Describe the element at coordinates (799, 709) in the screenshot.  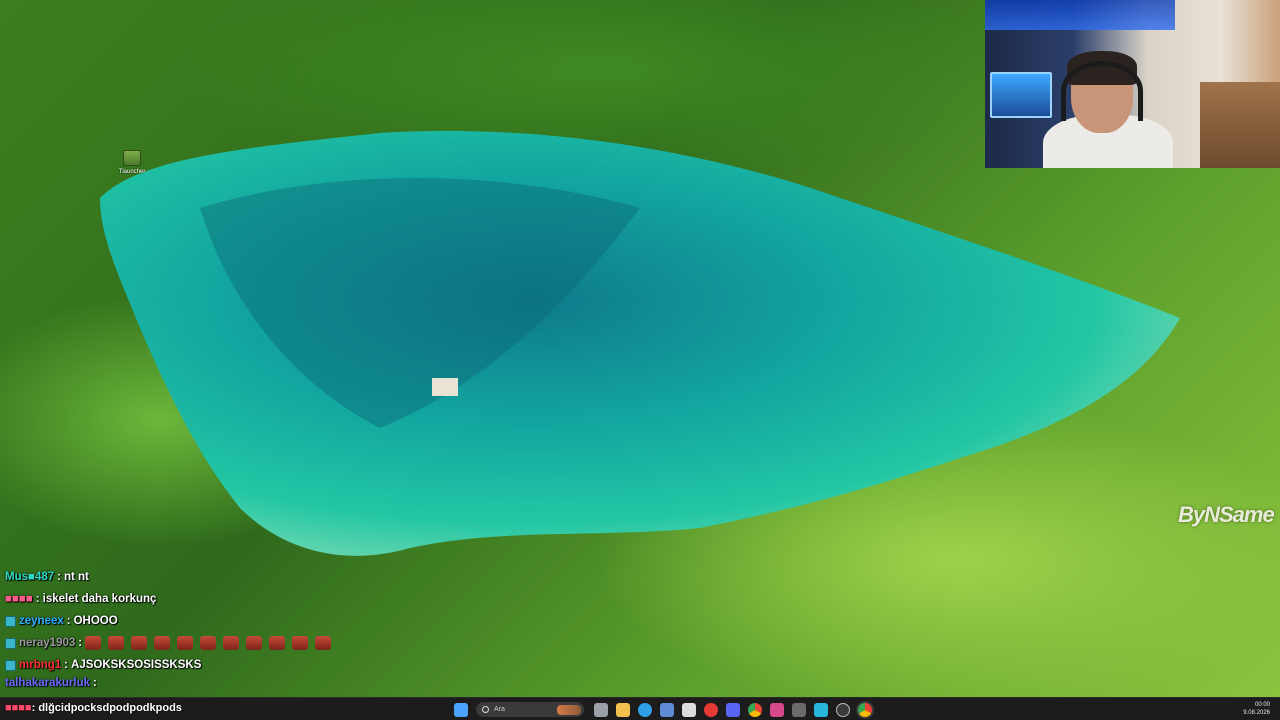
I see `terminal-icon` at that location.